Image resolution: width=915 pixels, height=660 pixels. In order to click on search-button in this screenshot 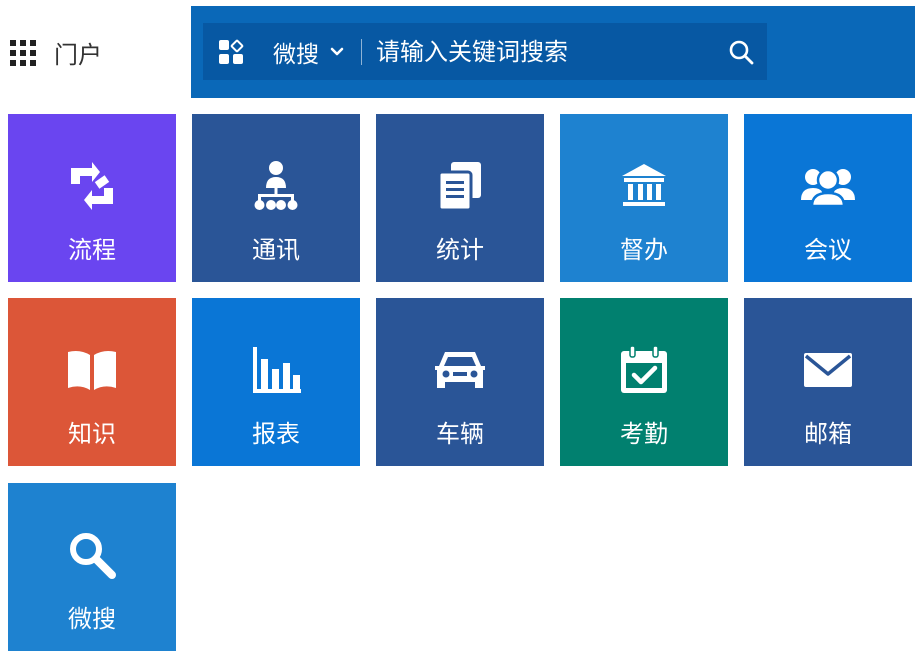, I will do `click(741, 51)`.